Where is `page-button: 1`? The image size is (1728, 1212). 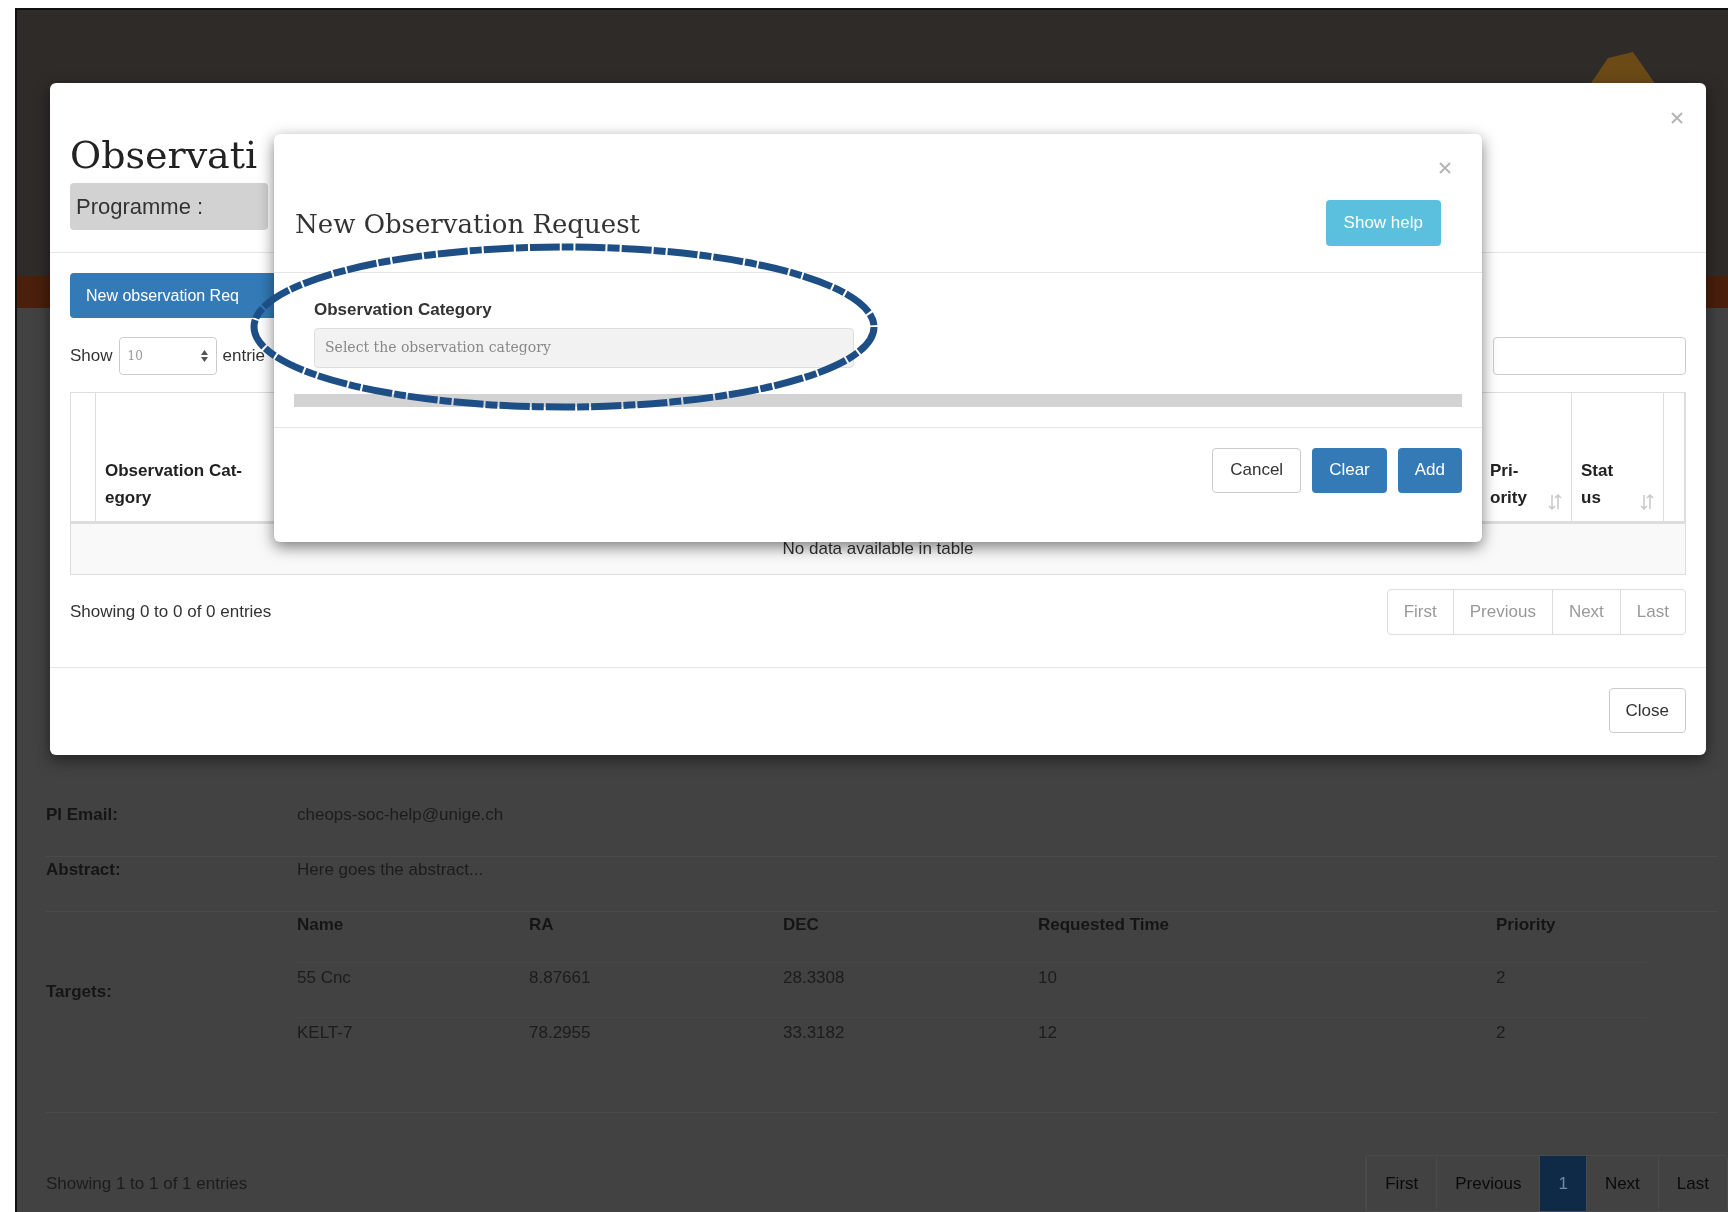 page-button: 1 is located at coordinates (1562, 1183).